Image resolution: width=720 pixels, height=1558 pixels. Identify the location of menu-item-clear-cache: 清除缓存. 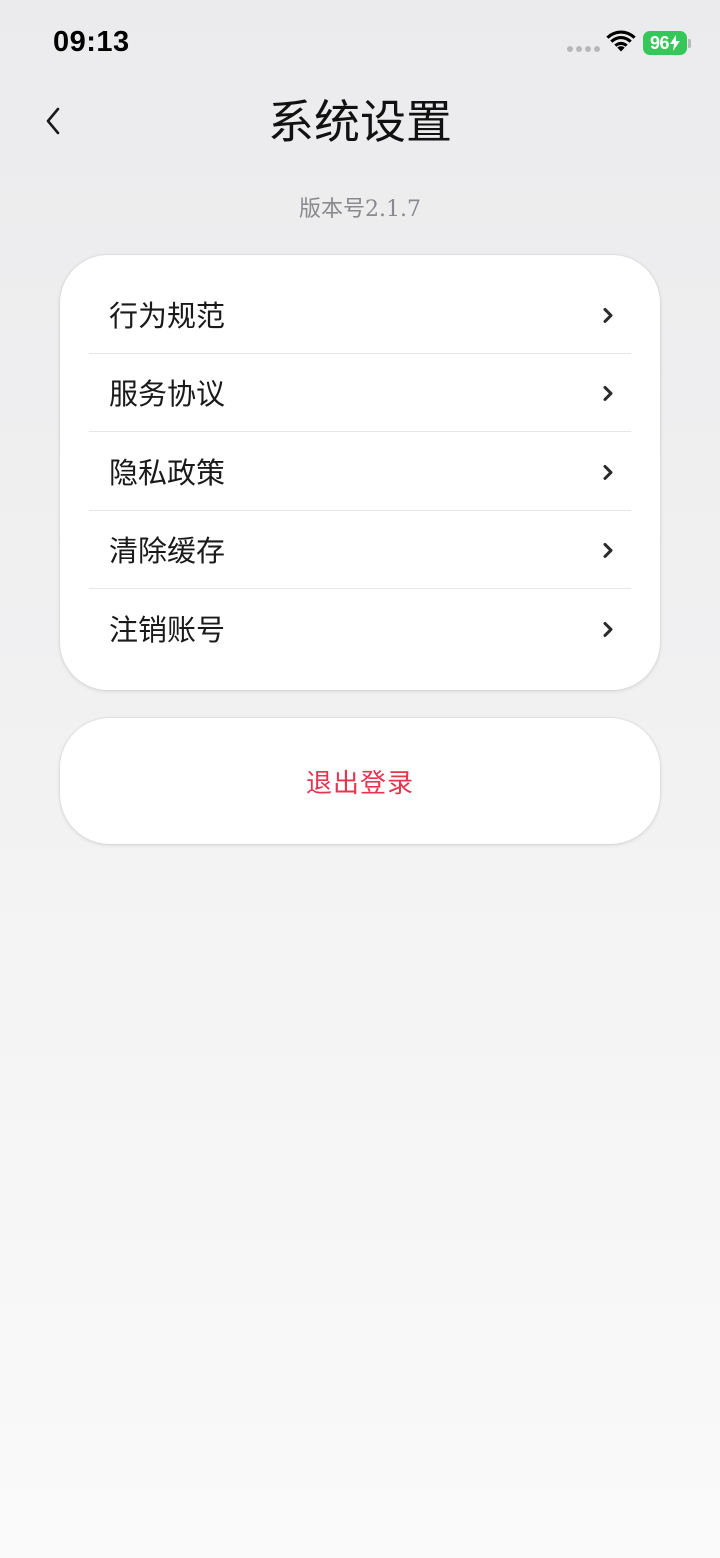
(360, 549).